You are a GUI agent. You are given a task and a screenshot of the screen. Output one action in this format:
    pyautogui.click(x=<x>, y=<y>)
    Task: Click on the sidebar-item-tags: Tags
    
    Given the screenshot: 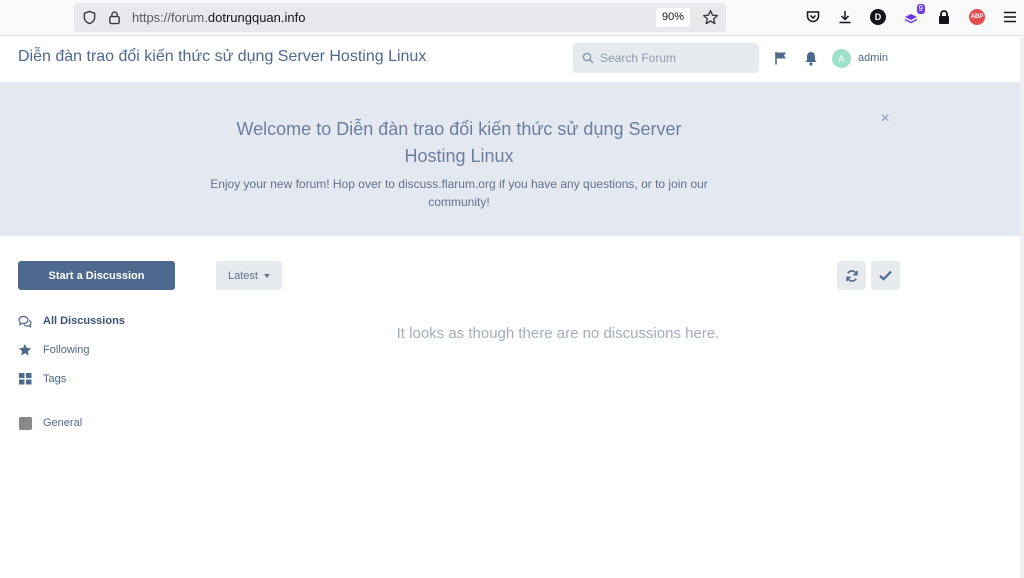 What is the action you would take?
    pyautogui.click(x=42, y=379)
    